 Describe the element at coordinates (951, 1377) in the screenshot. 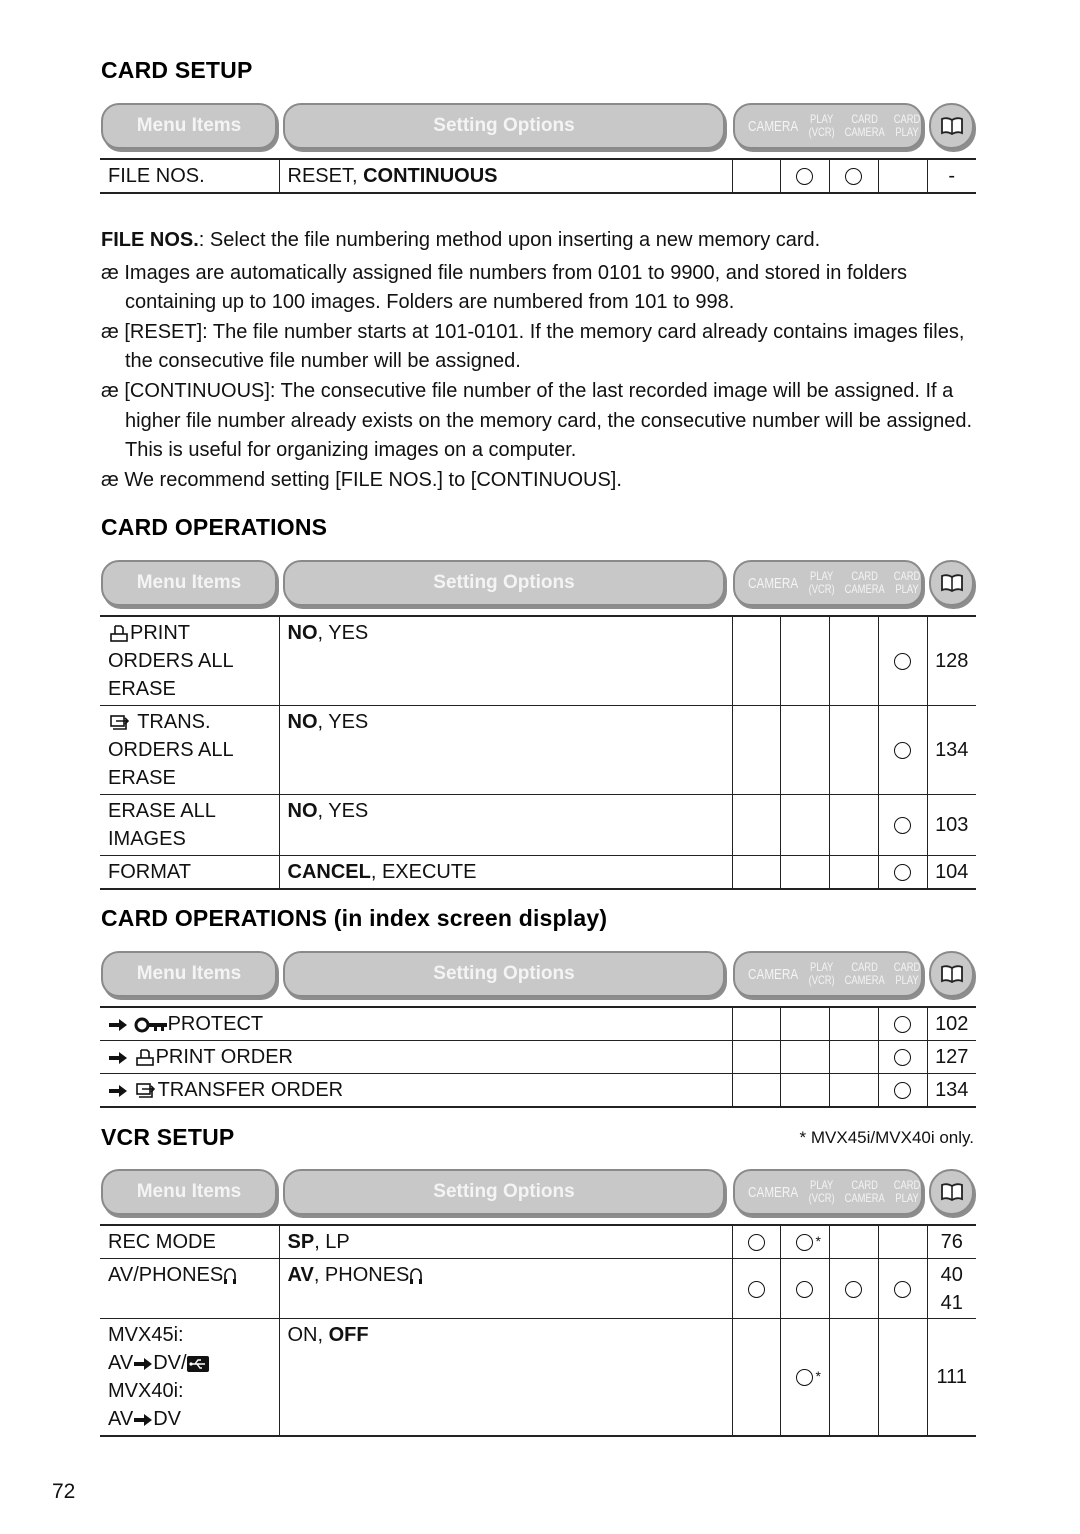

I see `page-reference: 111` at that location.